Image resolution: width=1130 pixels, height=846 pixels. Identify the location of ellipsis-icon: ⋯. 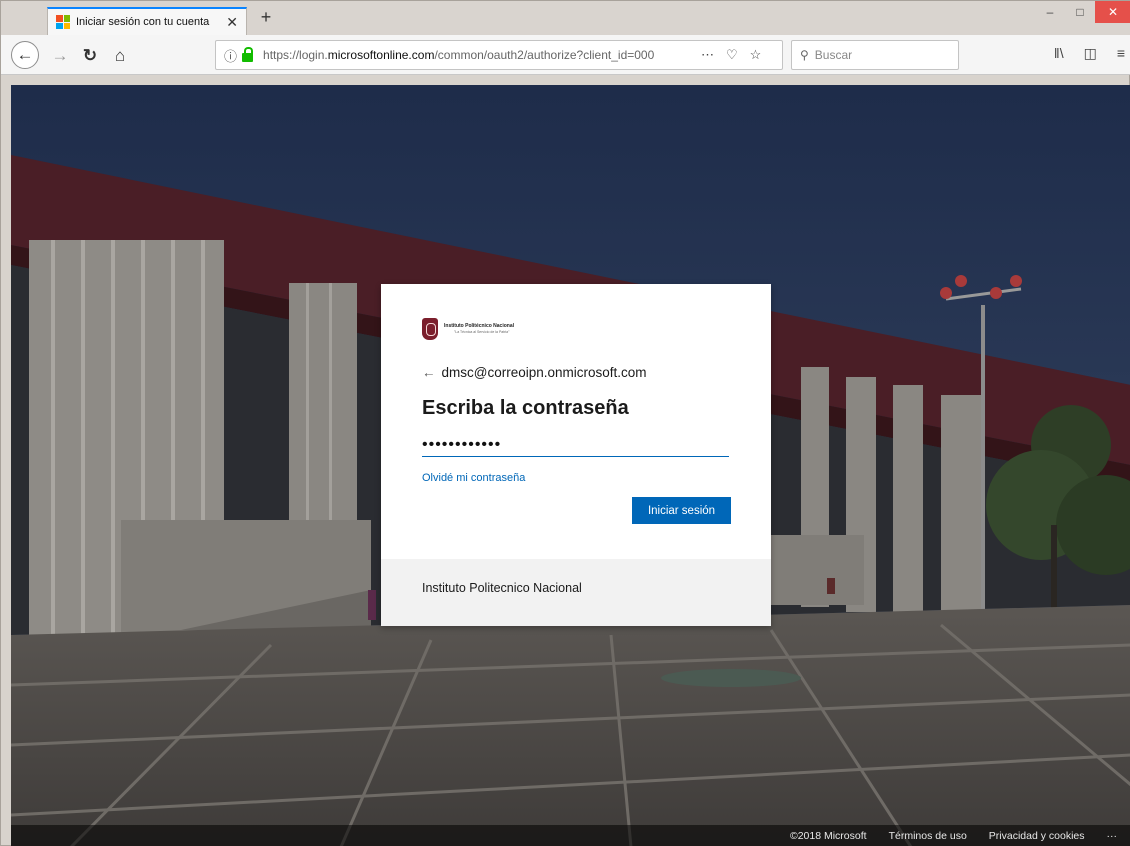
(707, 55).